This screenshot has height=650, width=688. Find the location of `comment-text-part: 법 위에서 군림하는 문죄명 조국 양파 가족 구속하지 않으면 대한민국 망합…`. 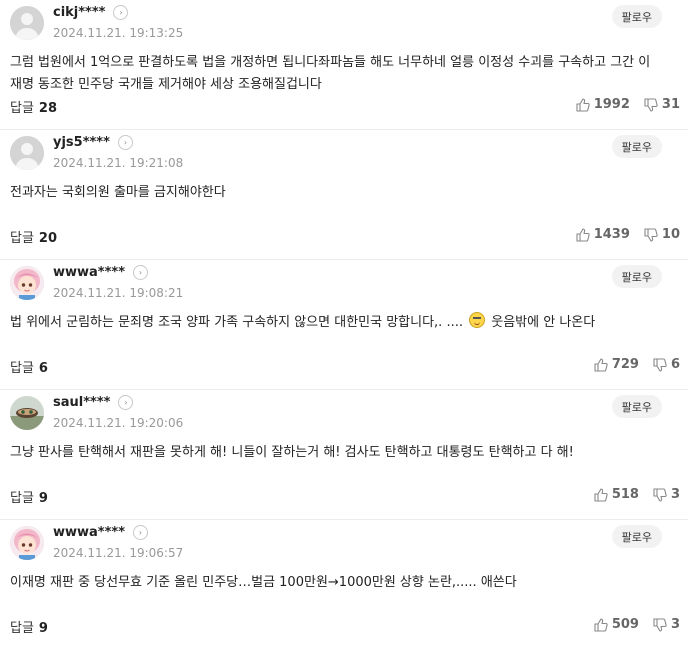

comment-text-part: 법 위에서 군림하는 문죄명 조국 양파 가족 구속하지 않으면 대한민국 망합… is located at coordinates (236, 322).